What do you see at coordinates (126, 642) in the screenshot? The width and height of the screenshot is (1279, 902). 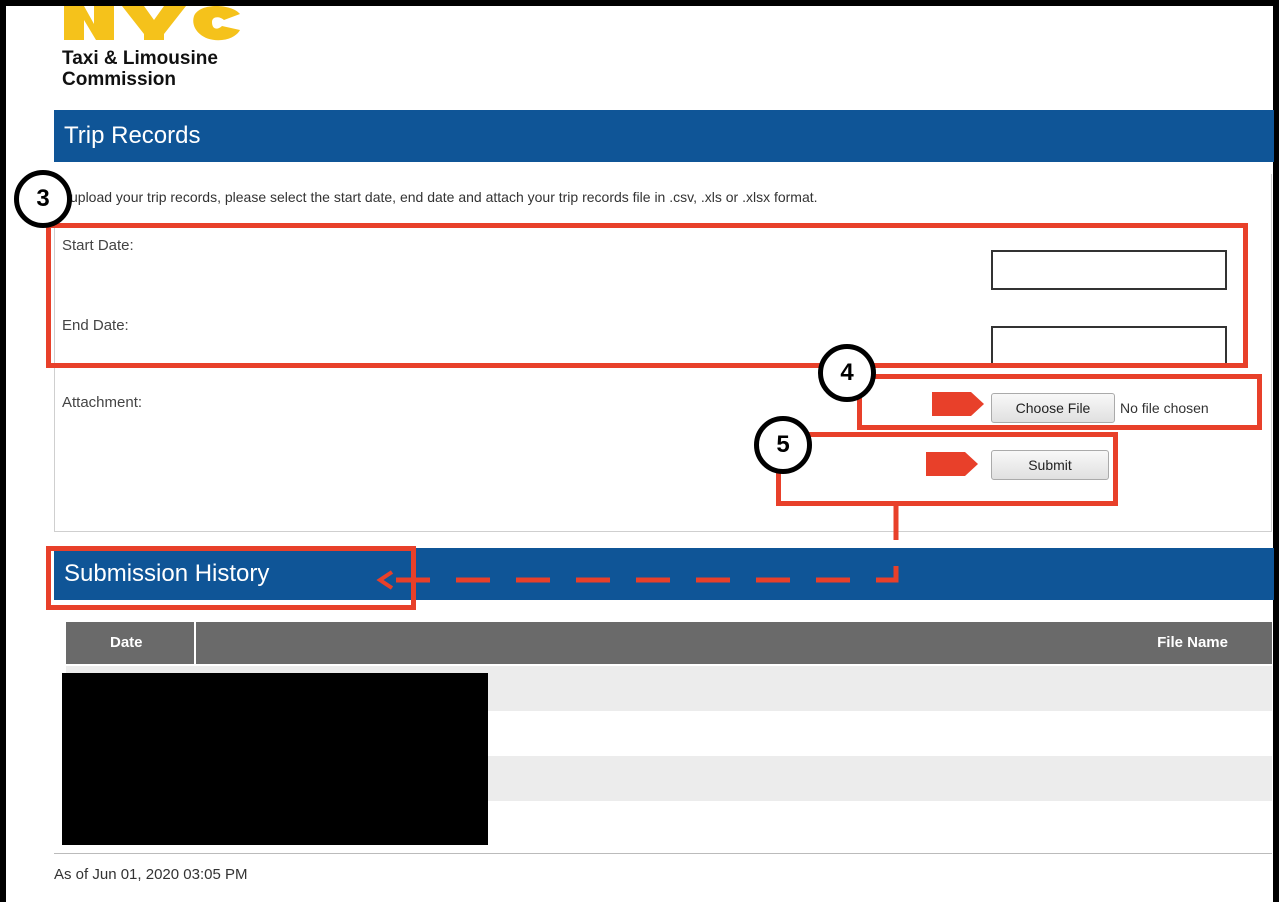 I see `date-column-header: Date` at bounding box center [126, 642].